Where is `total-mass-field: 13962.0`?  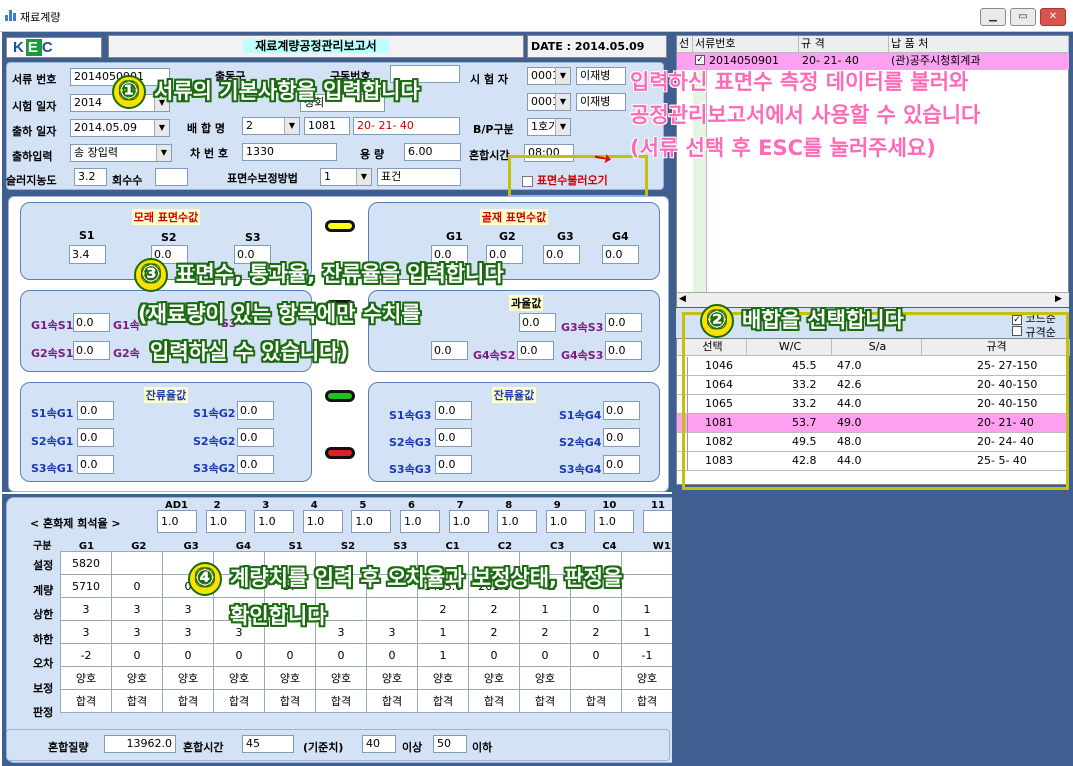 total-mass-field: 13962.0 is located at coordinates (140, 744).